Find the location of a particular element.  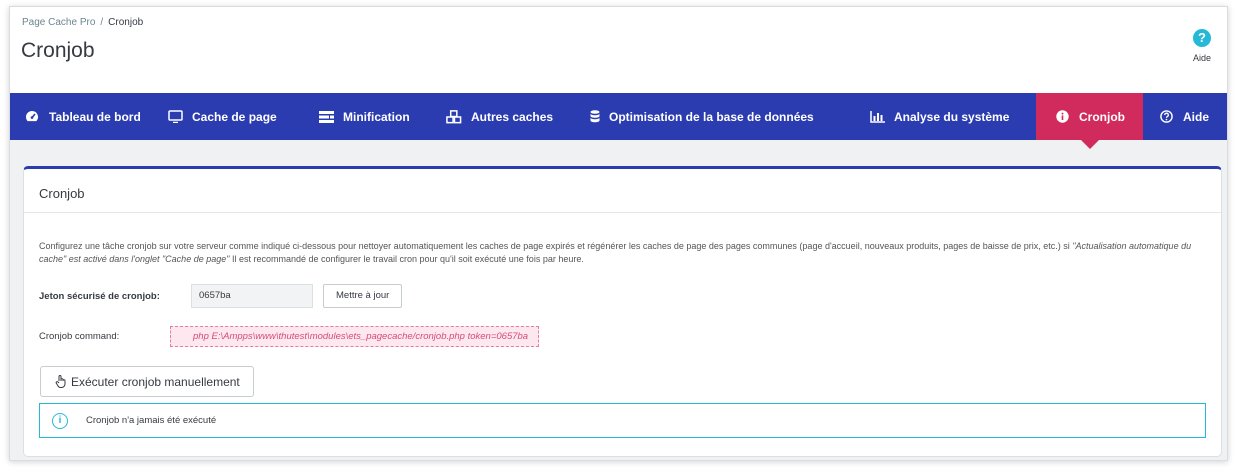

status-alert: i Cronjob n'a jamais été exécuté is located at coordinates (622, 420).